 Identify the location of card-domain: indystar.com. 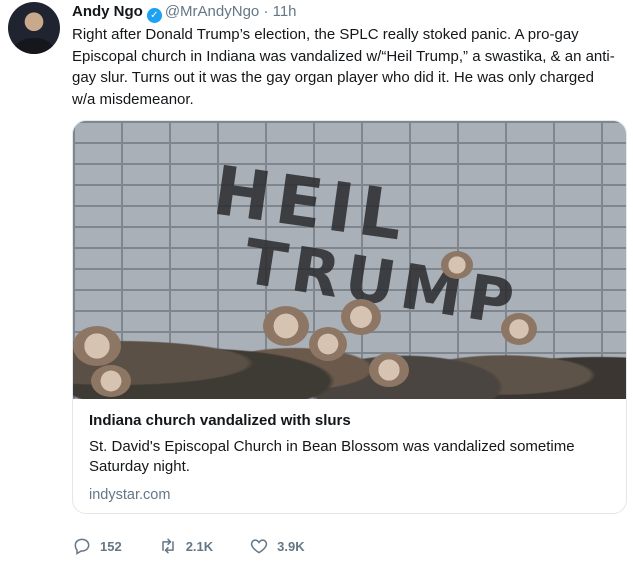
(349, 495).